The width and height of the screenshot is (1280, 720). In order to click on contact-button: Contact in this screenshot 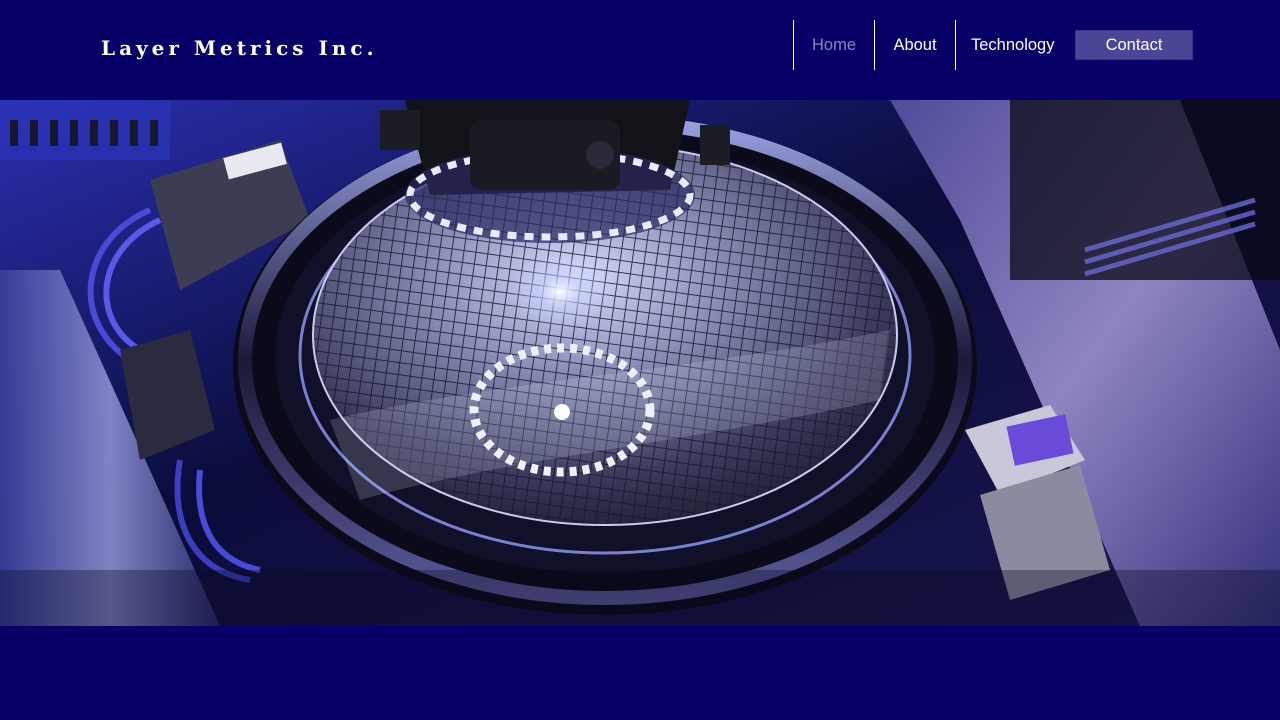, I will do `click(1134, 45)`.